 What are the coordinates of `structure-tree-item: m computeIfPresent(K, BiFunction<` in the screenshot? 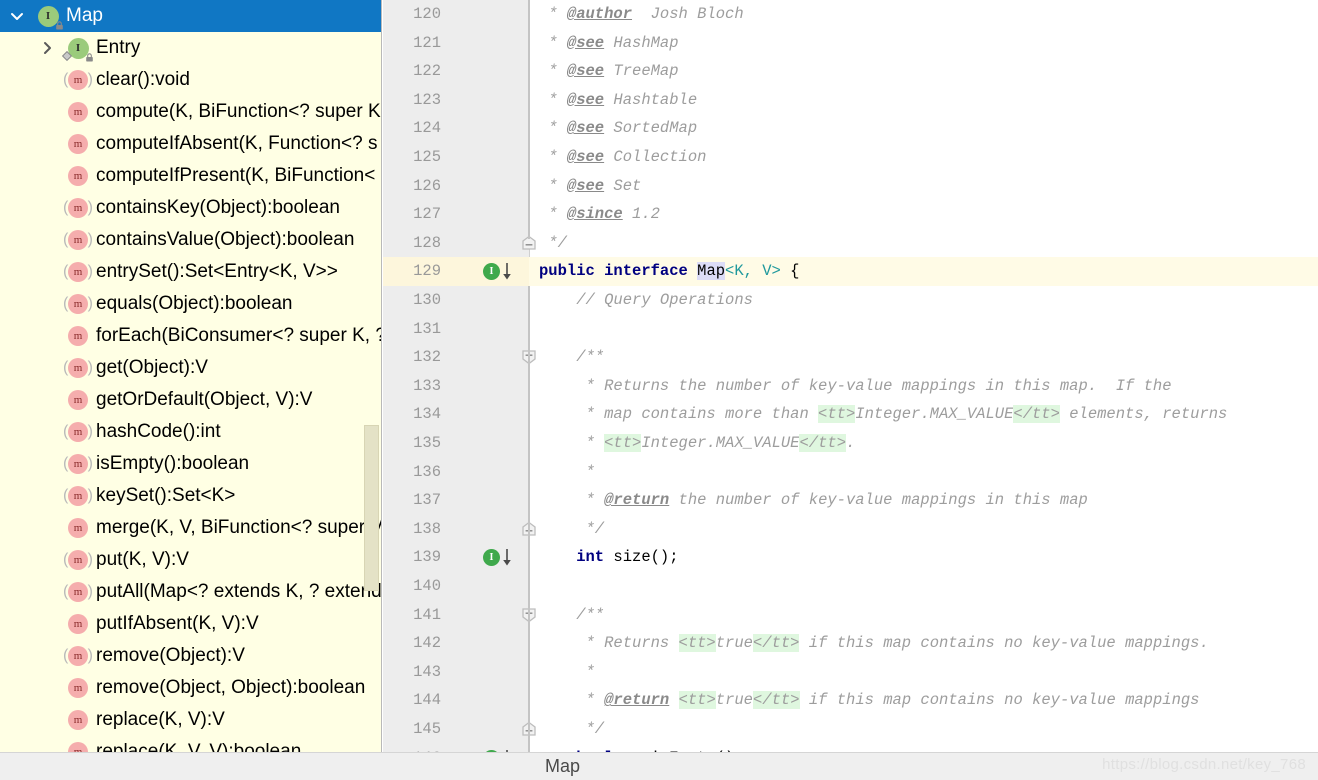 It's located at (190, 176).